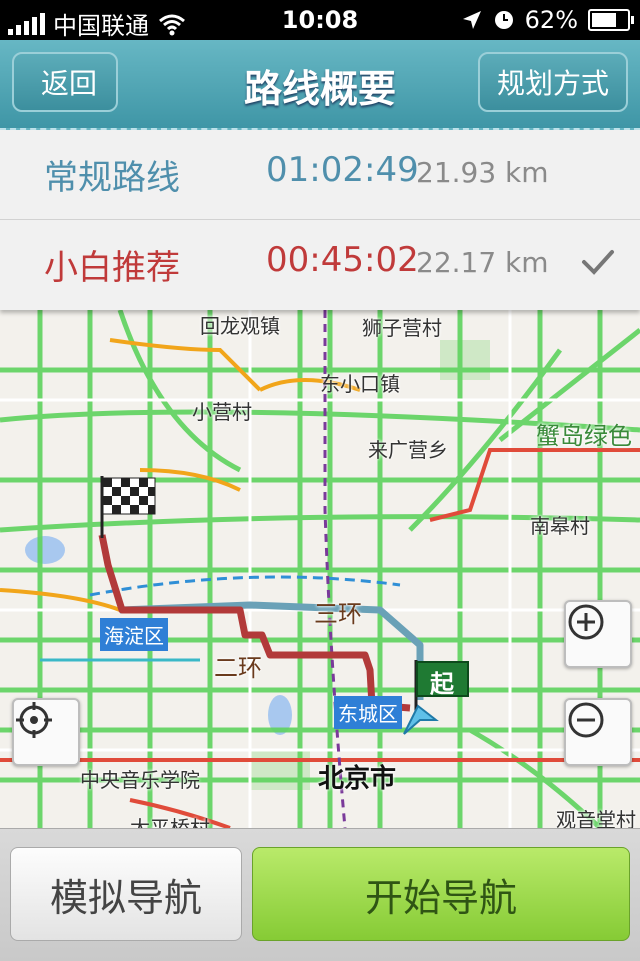 The image size is (640, 961). Describe the element at coordinates (421, 719) in the screenshot. I see `current-location-arrow-icon` at that location.